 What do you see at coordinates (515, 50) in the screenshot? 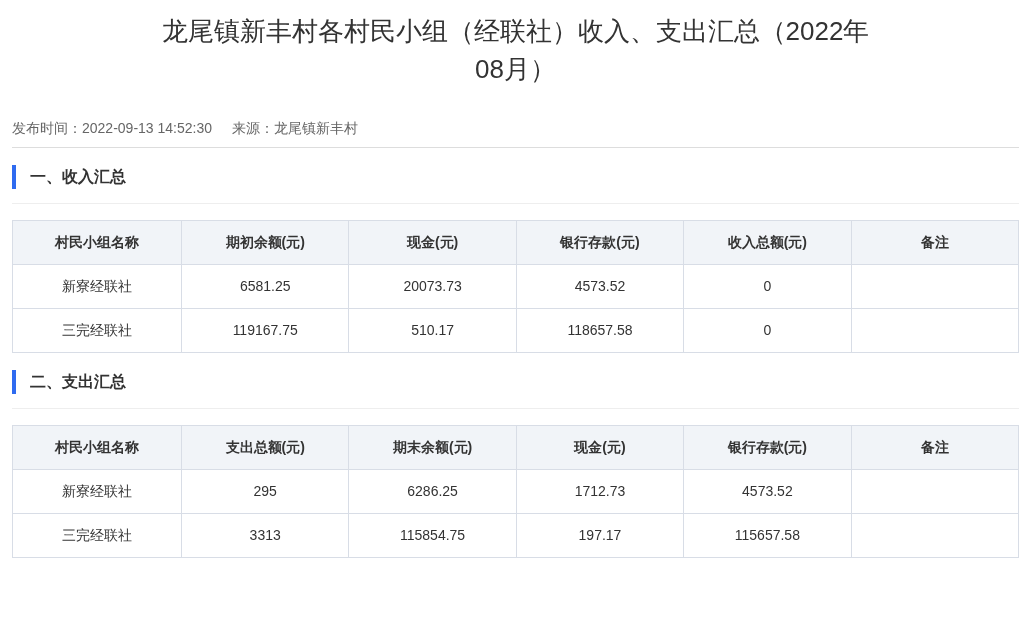
I see `page-title: 龙尾镇新丰村各村民小组（经联社）收入、支出汇总（2022年08月）` at bounding box center [515, 50].